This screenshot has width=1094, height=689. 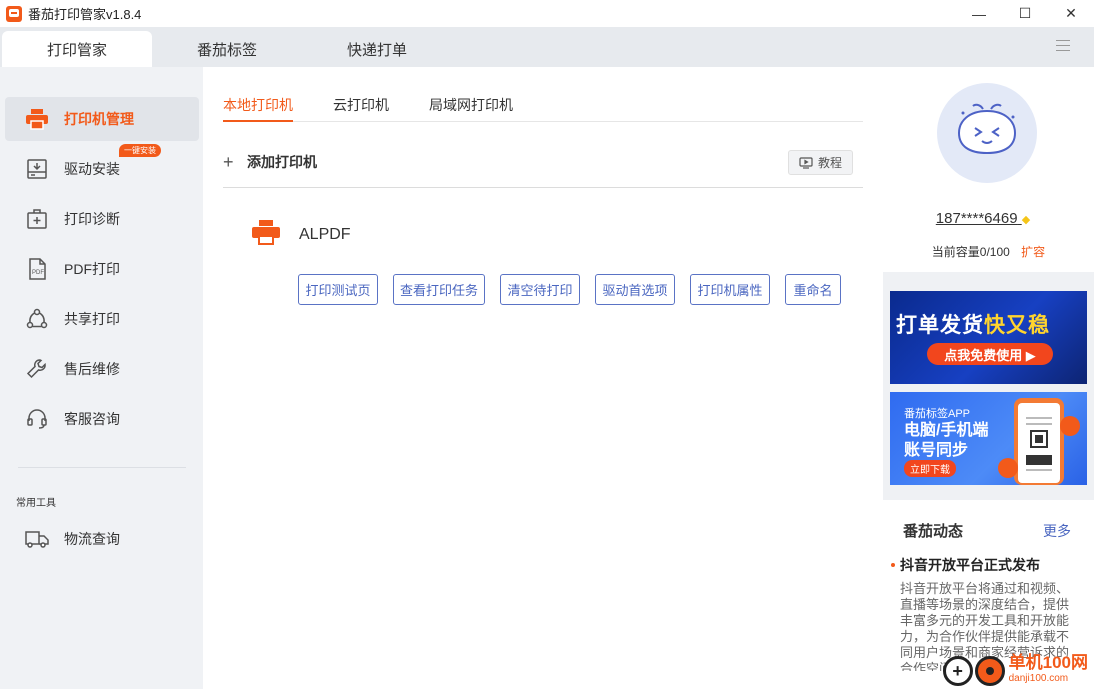 I want to click on subtab-local-printer: 本地打印机, so click(x=258, y=105).